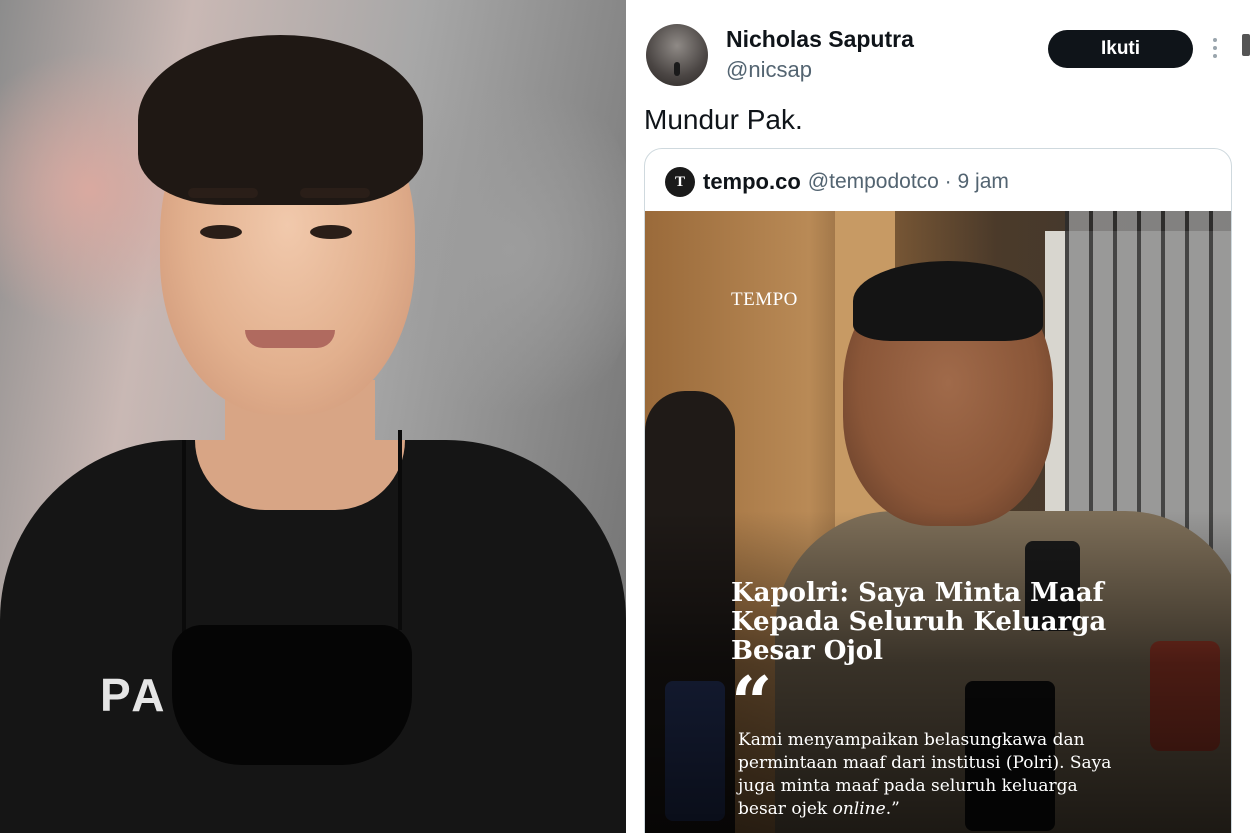 The width and height of the screenshot is (1250, 833). Describe the element at coordinates (290, 339) in the screenshot. I see `mouth` at that location.